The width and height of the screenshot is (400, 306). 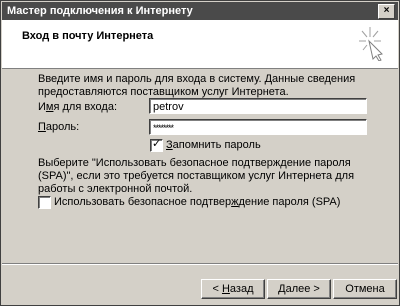 I want to click on remember-password-checkbox: ✓, so click(x=156, y=145).